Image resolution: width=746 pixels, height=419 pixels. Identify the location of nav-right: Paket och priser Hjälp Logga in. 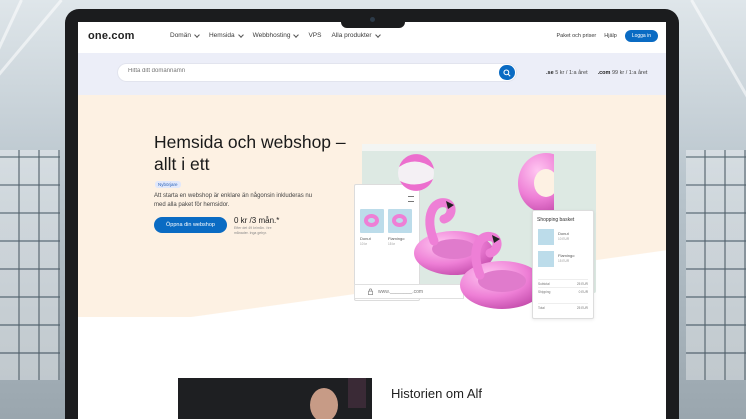
(607, 36).